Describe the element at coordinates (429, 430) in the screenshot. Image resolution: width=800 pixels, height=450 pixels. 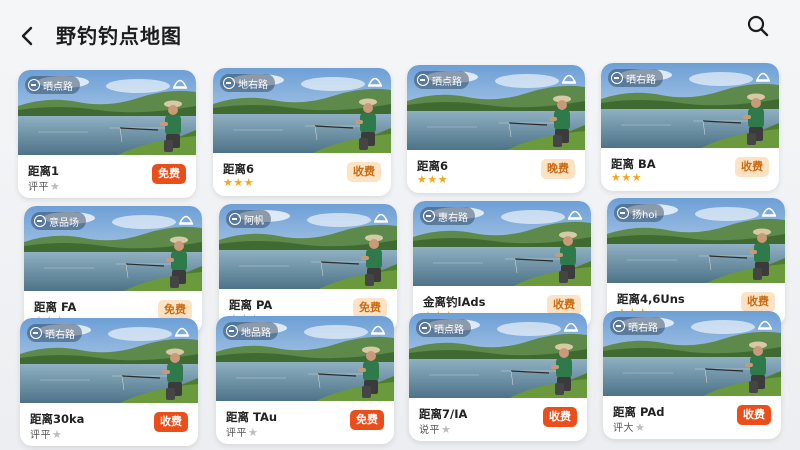
I see `rating-label: 说平` at that location.